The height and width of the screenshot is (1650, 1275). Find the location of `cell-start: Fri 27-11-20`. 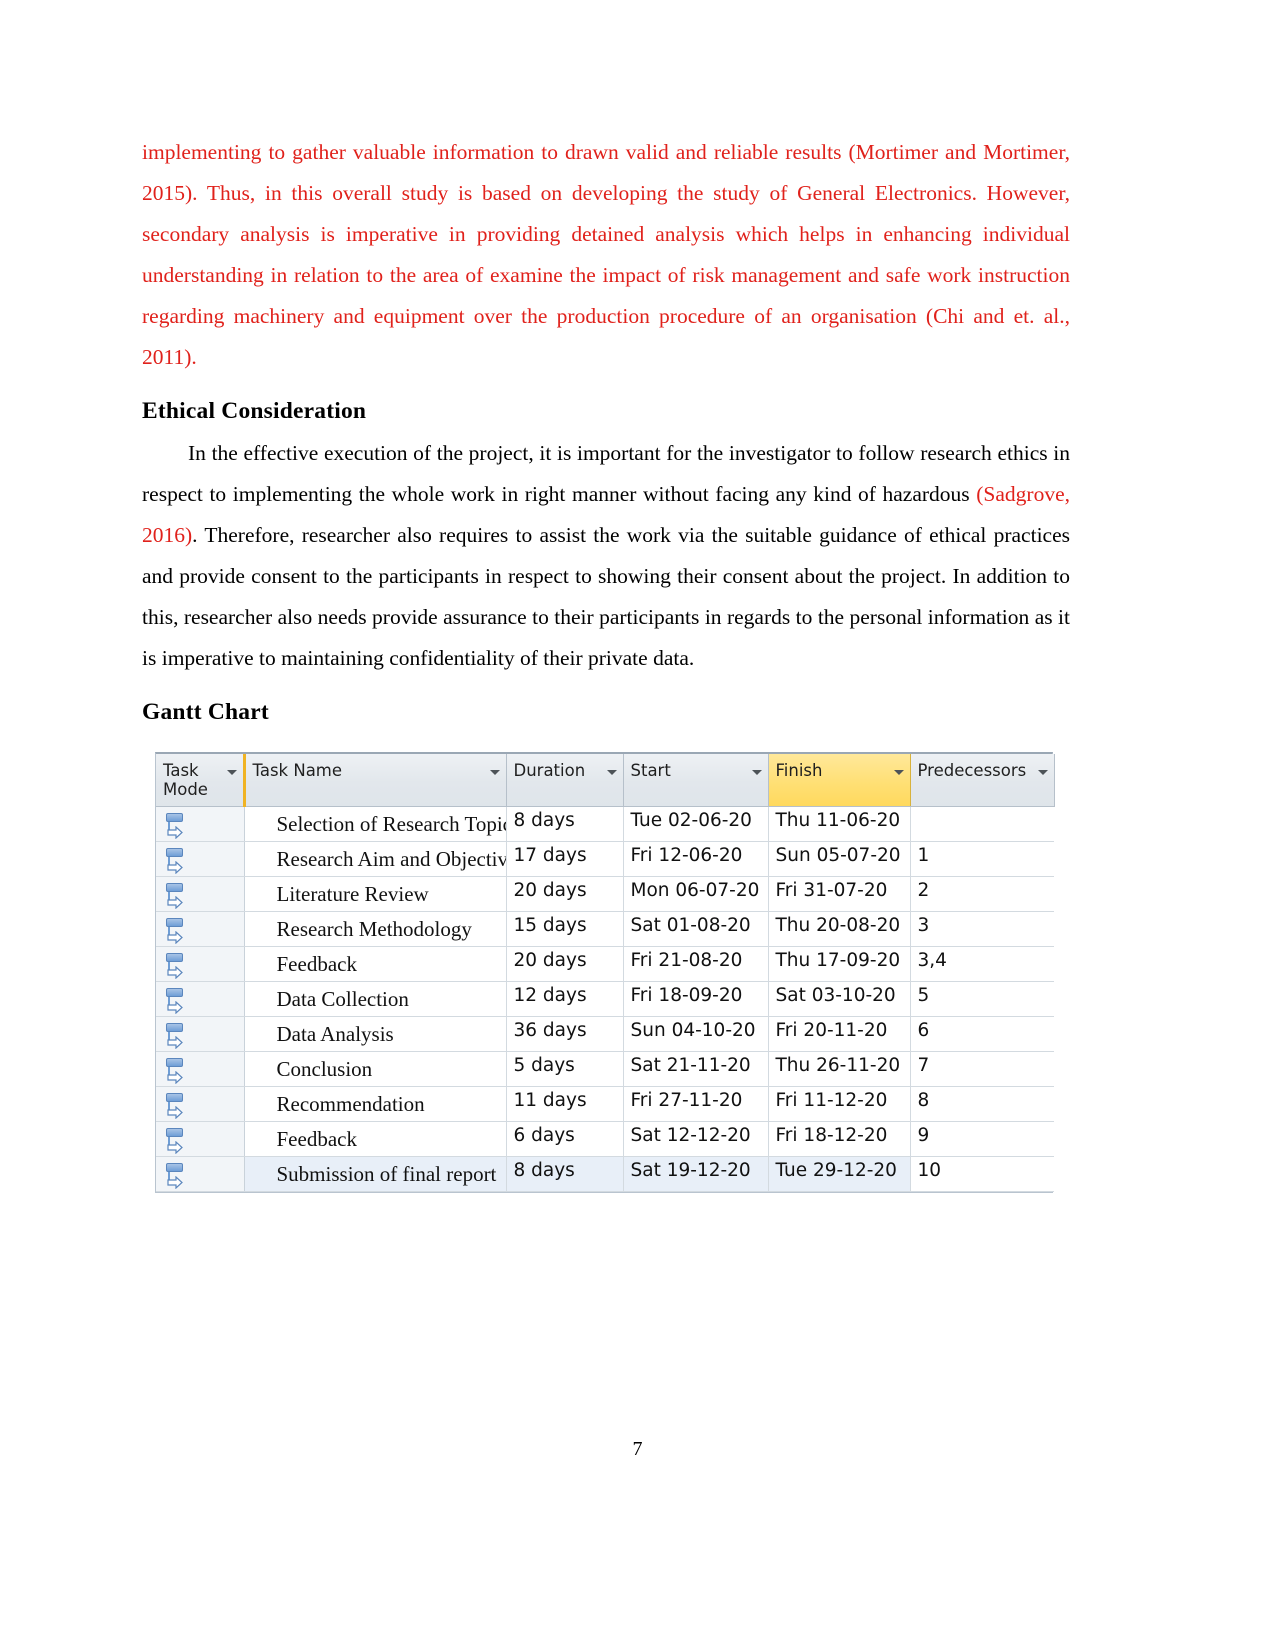

cell-start: Fri 27-11-20 is located at coordinates (696, 1104).